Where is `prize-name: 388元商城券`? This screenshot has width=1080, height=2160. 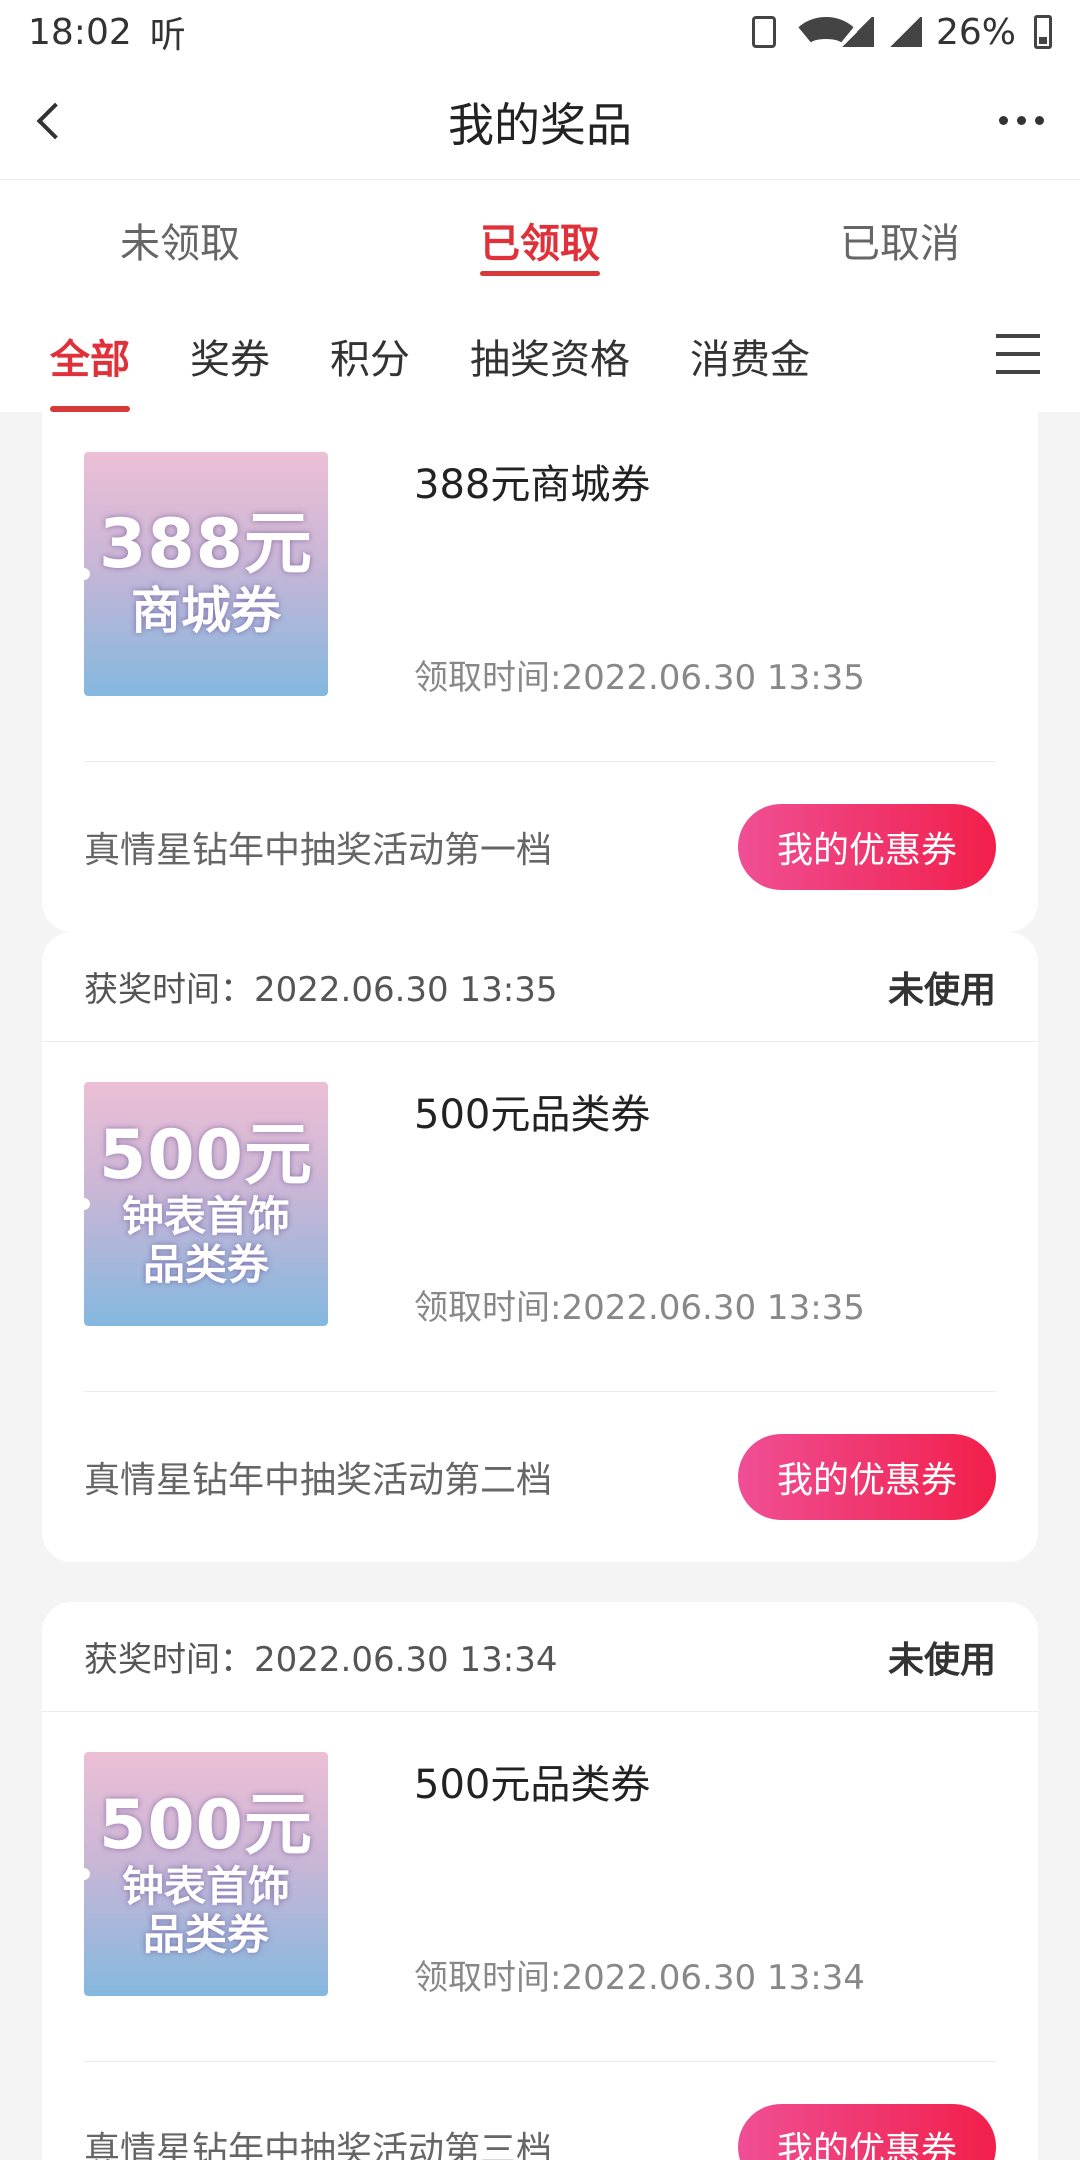 prize-name: 388元商城券 is located at coordinates (532, 485).